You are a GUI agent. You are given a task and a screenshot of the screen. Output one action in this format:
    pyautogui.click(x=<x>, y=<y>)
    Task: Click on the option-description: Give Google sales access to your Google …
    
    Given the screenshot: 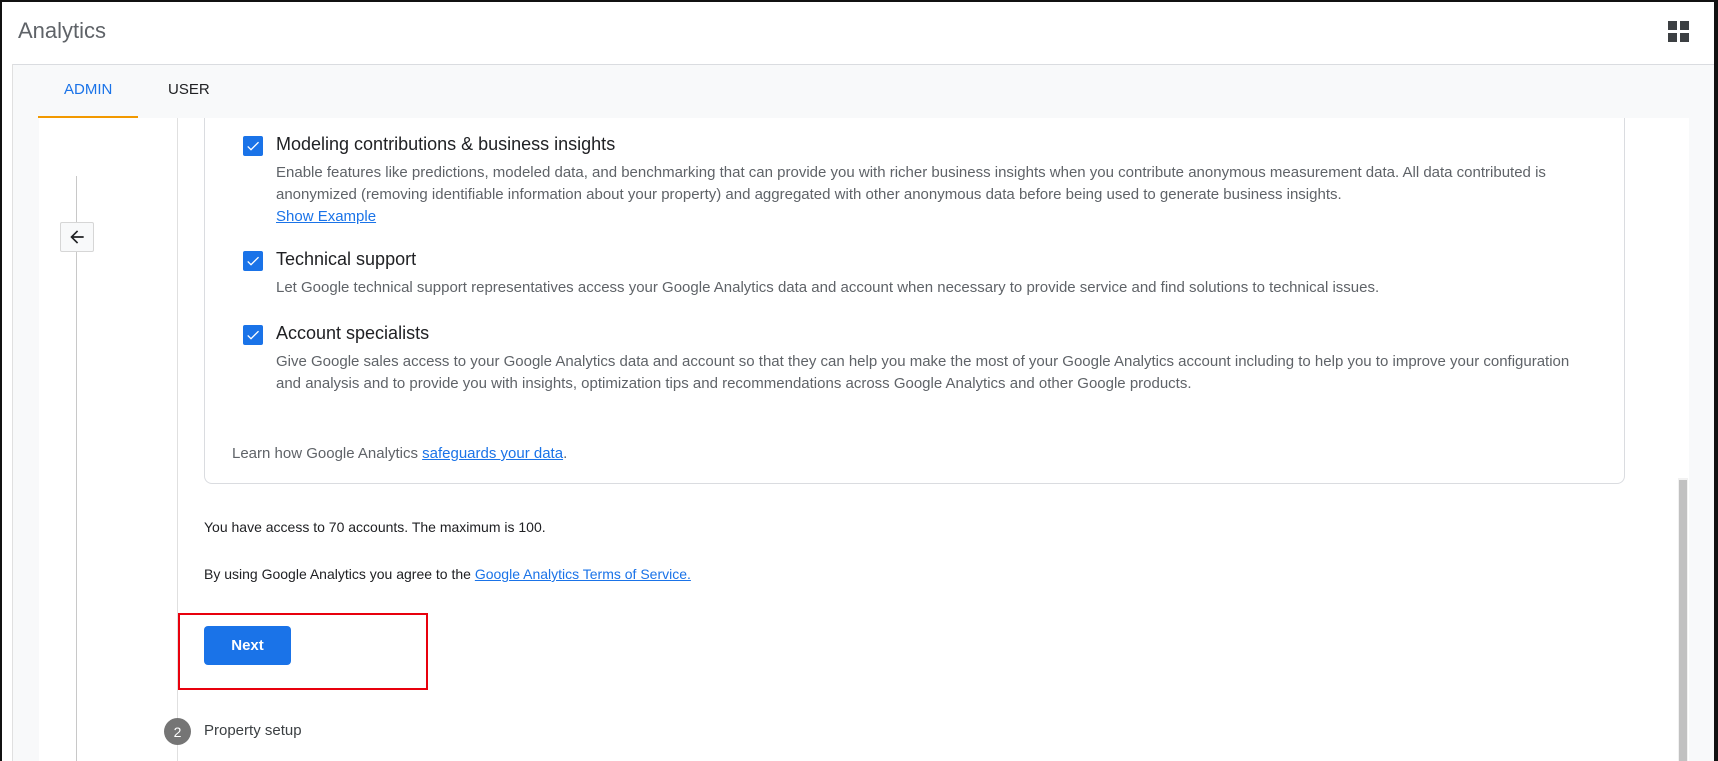 What is the action you would take?
    pyautogui.click(x=923, y=372)
    